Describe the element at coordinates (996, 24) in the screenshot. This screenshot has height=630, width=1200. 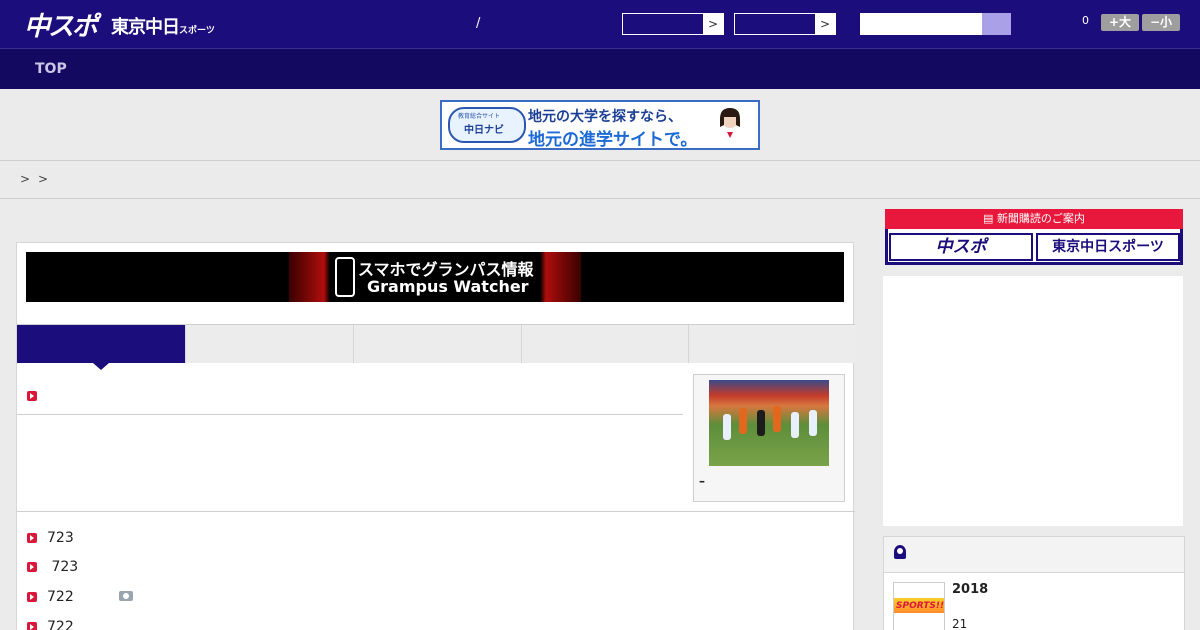
I see `search-button` at that location.